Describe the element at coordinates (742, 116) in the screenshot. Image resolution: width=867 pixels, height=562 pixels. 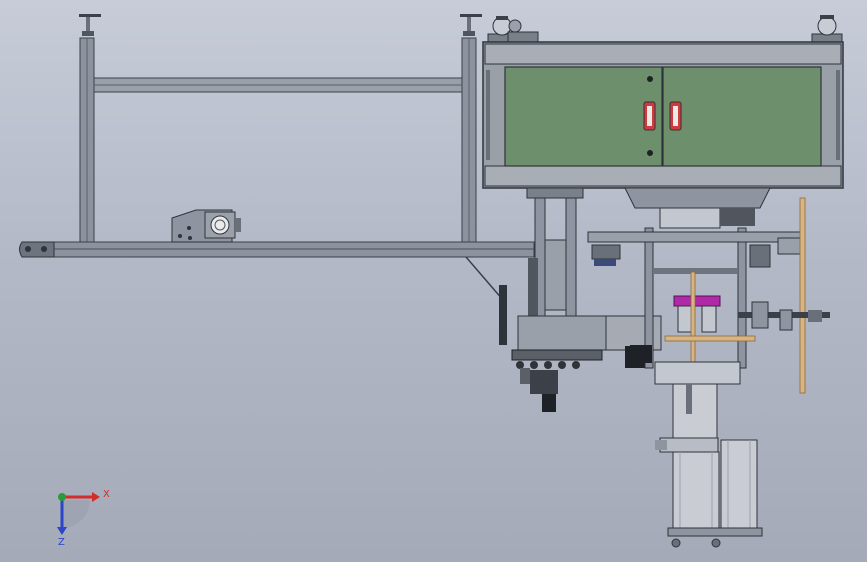
I see `cabinet-door-right` at that location.